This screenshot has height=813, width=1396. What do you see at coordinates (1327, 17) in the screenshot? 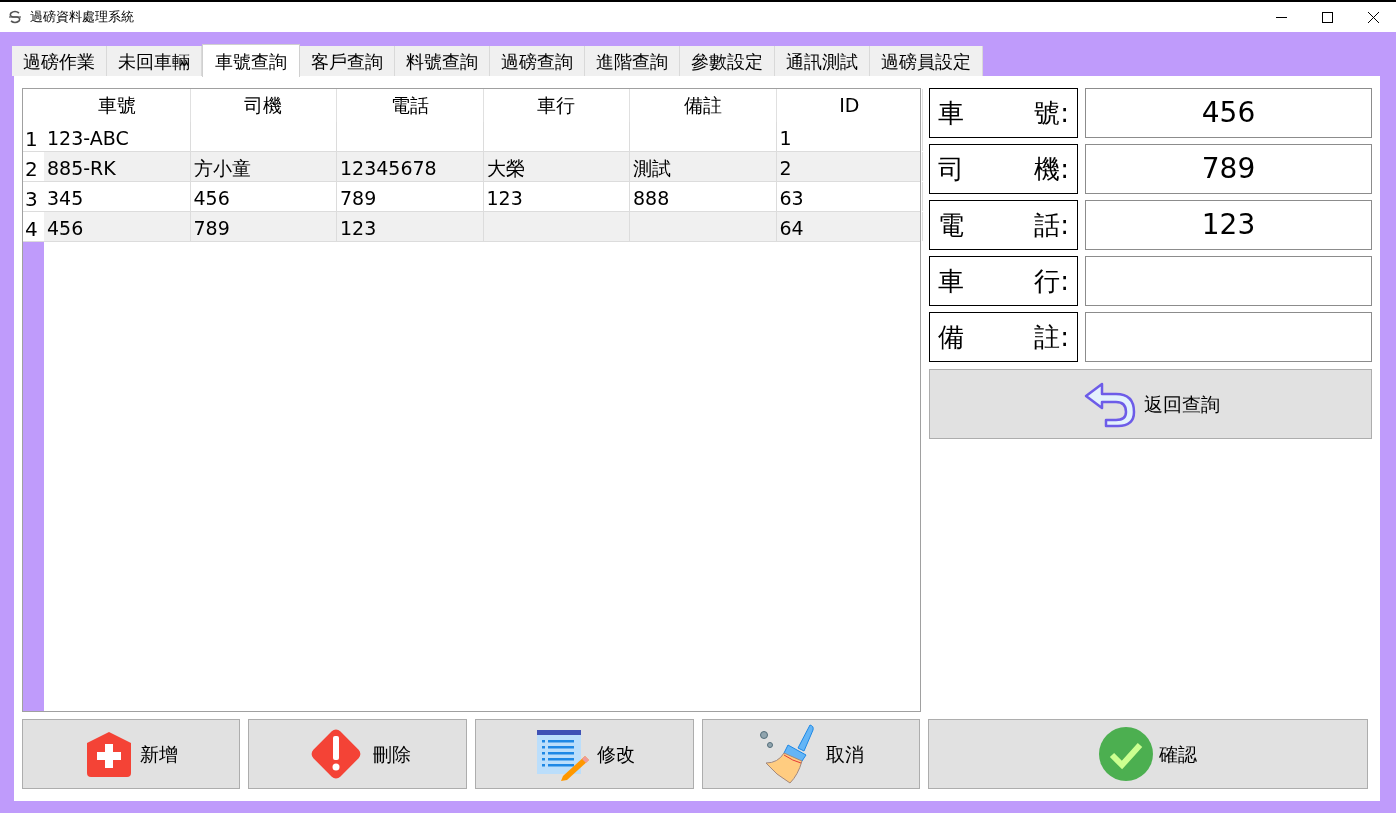
I see `maximize-icon` at bounding box center [1327, 17].